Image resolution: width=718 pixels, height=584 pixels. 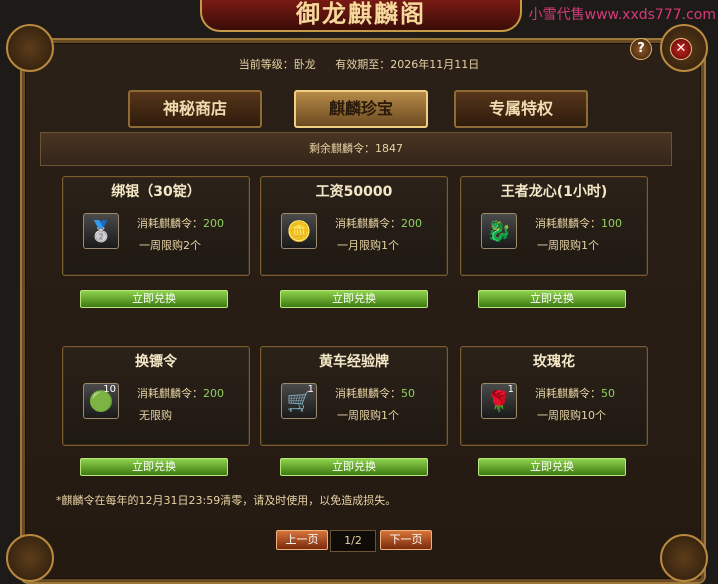 I want to click on escort-token-icon: 🟢 10, so click(x=101, y=401).